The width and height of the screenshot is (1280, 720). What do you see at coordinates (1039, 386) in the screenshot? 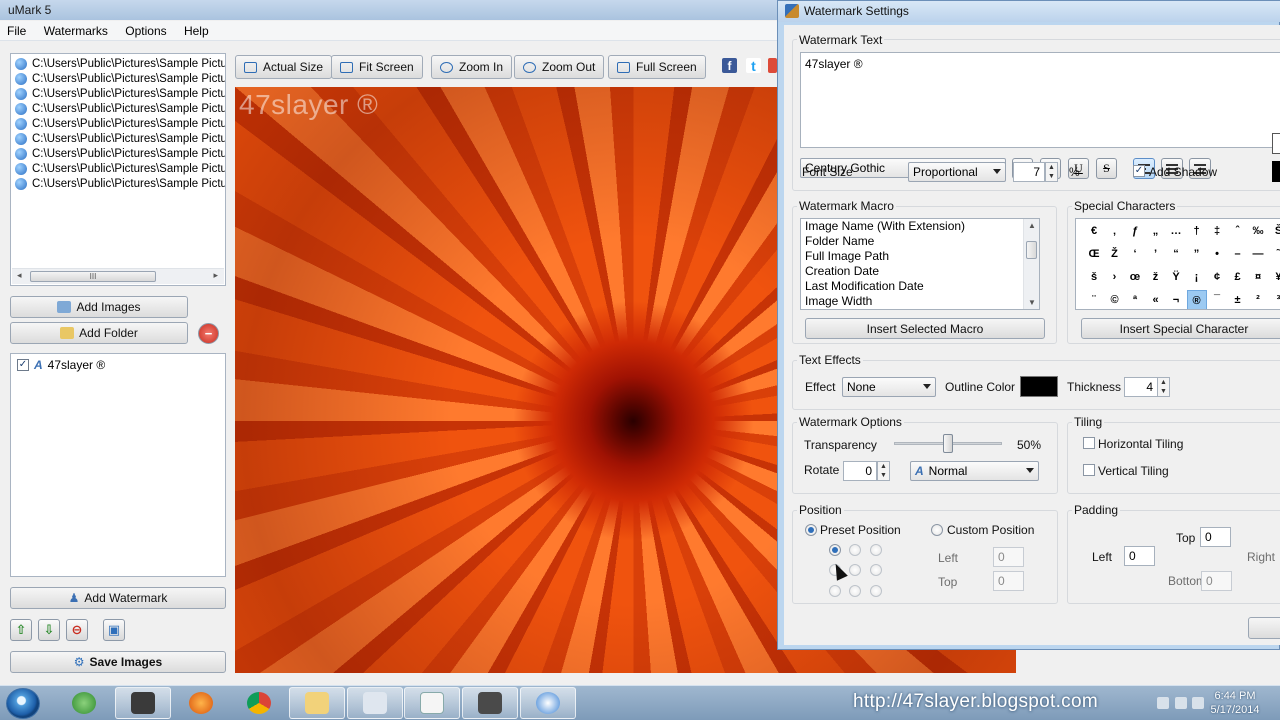
I see `outline-color-swatch` at bounding box center [1039, 386].